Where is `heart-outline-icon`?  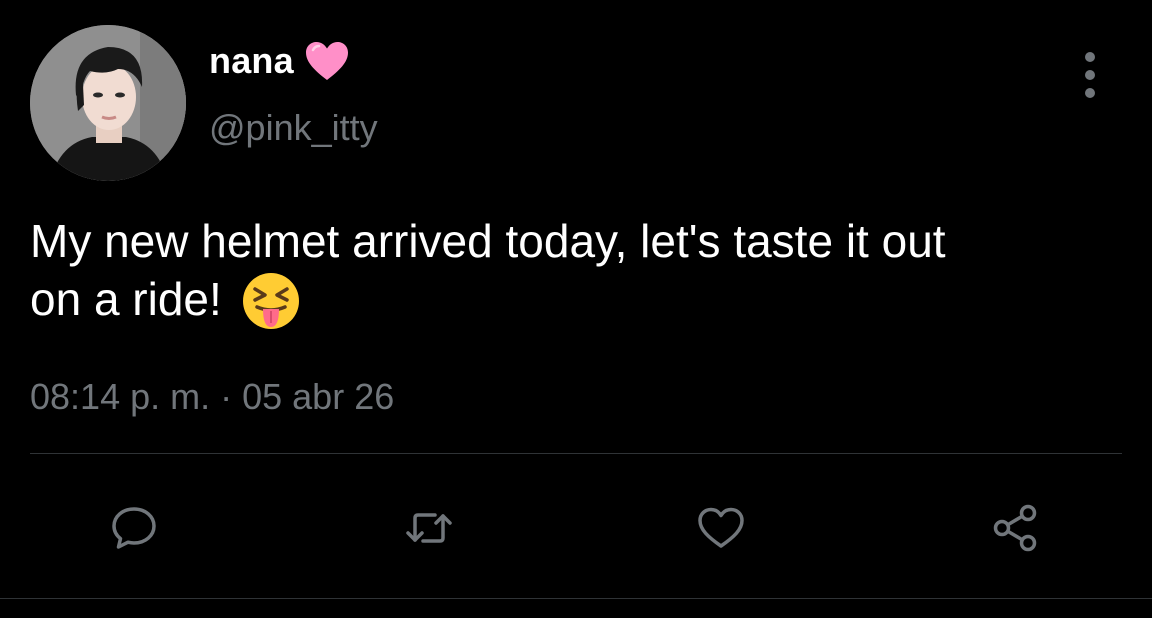 heart-outline-icon is located at coordinates (721, 527).